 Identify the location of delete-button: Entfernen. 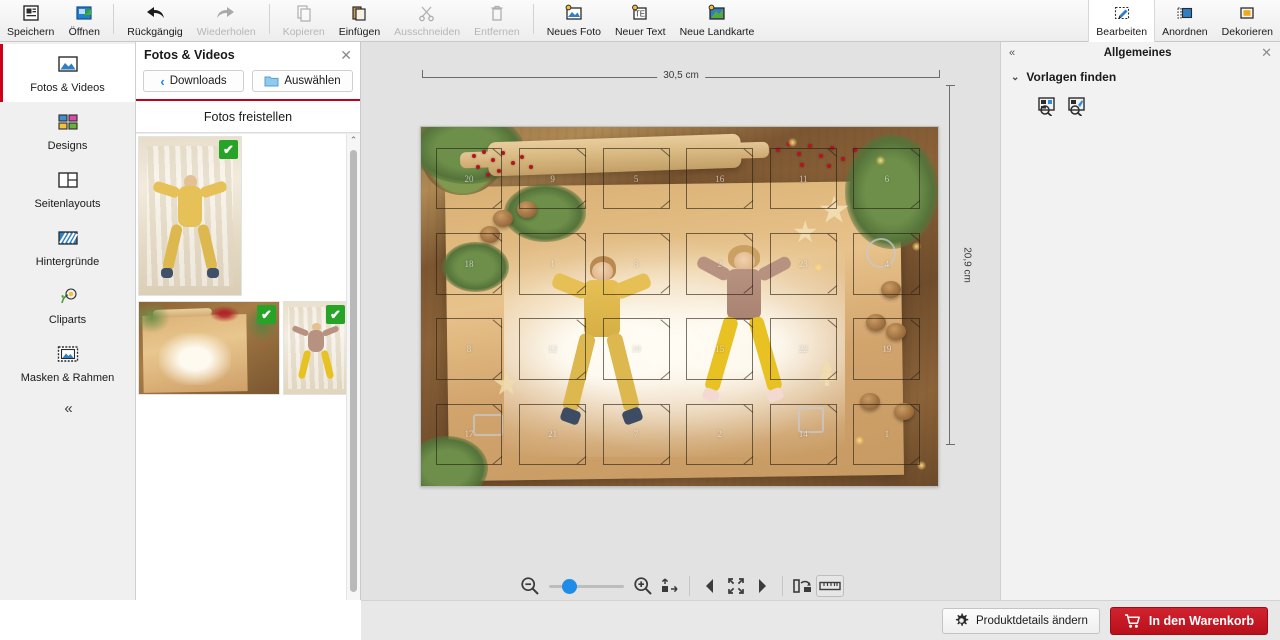
(497, 21).